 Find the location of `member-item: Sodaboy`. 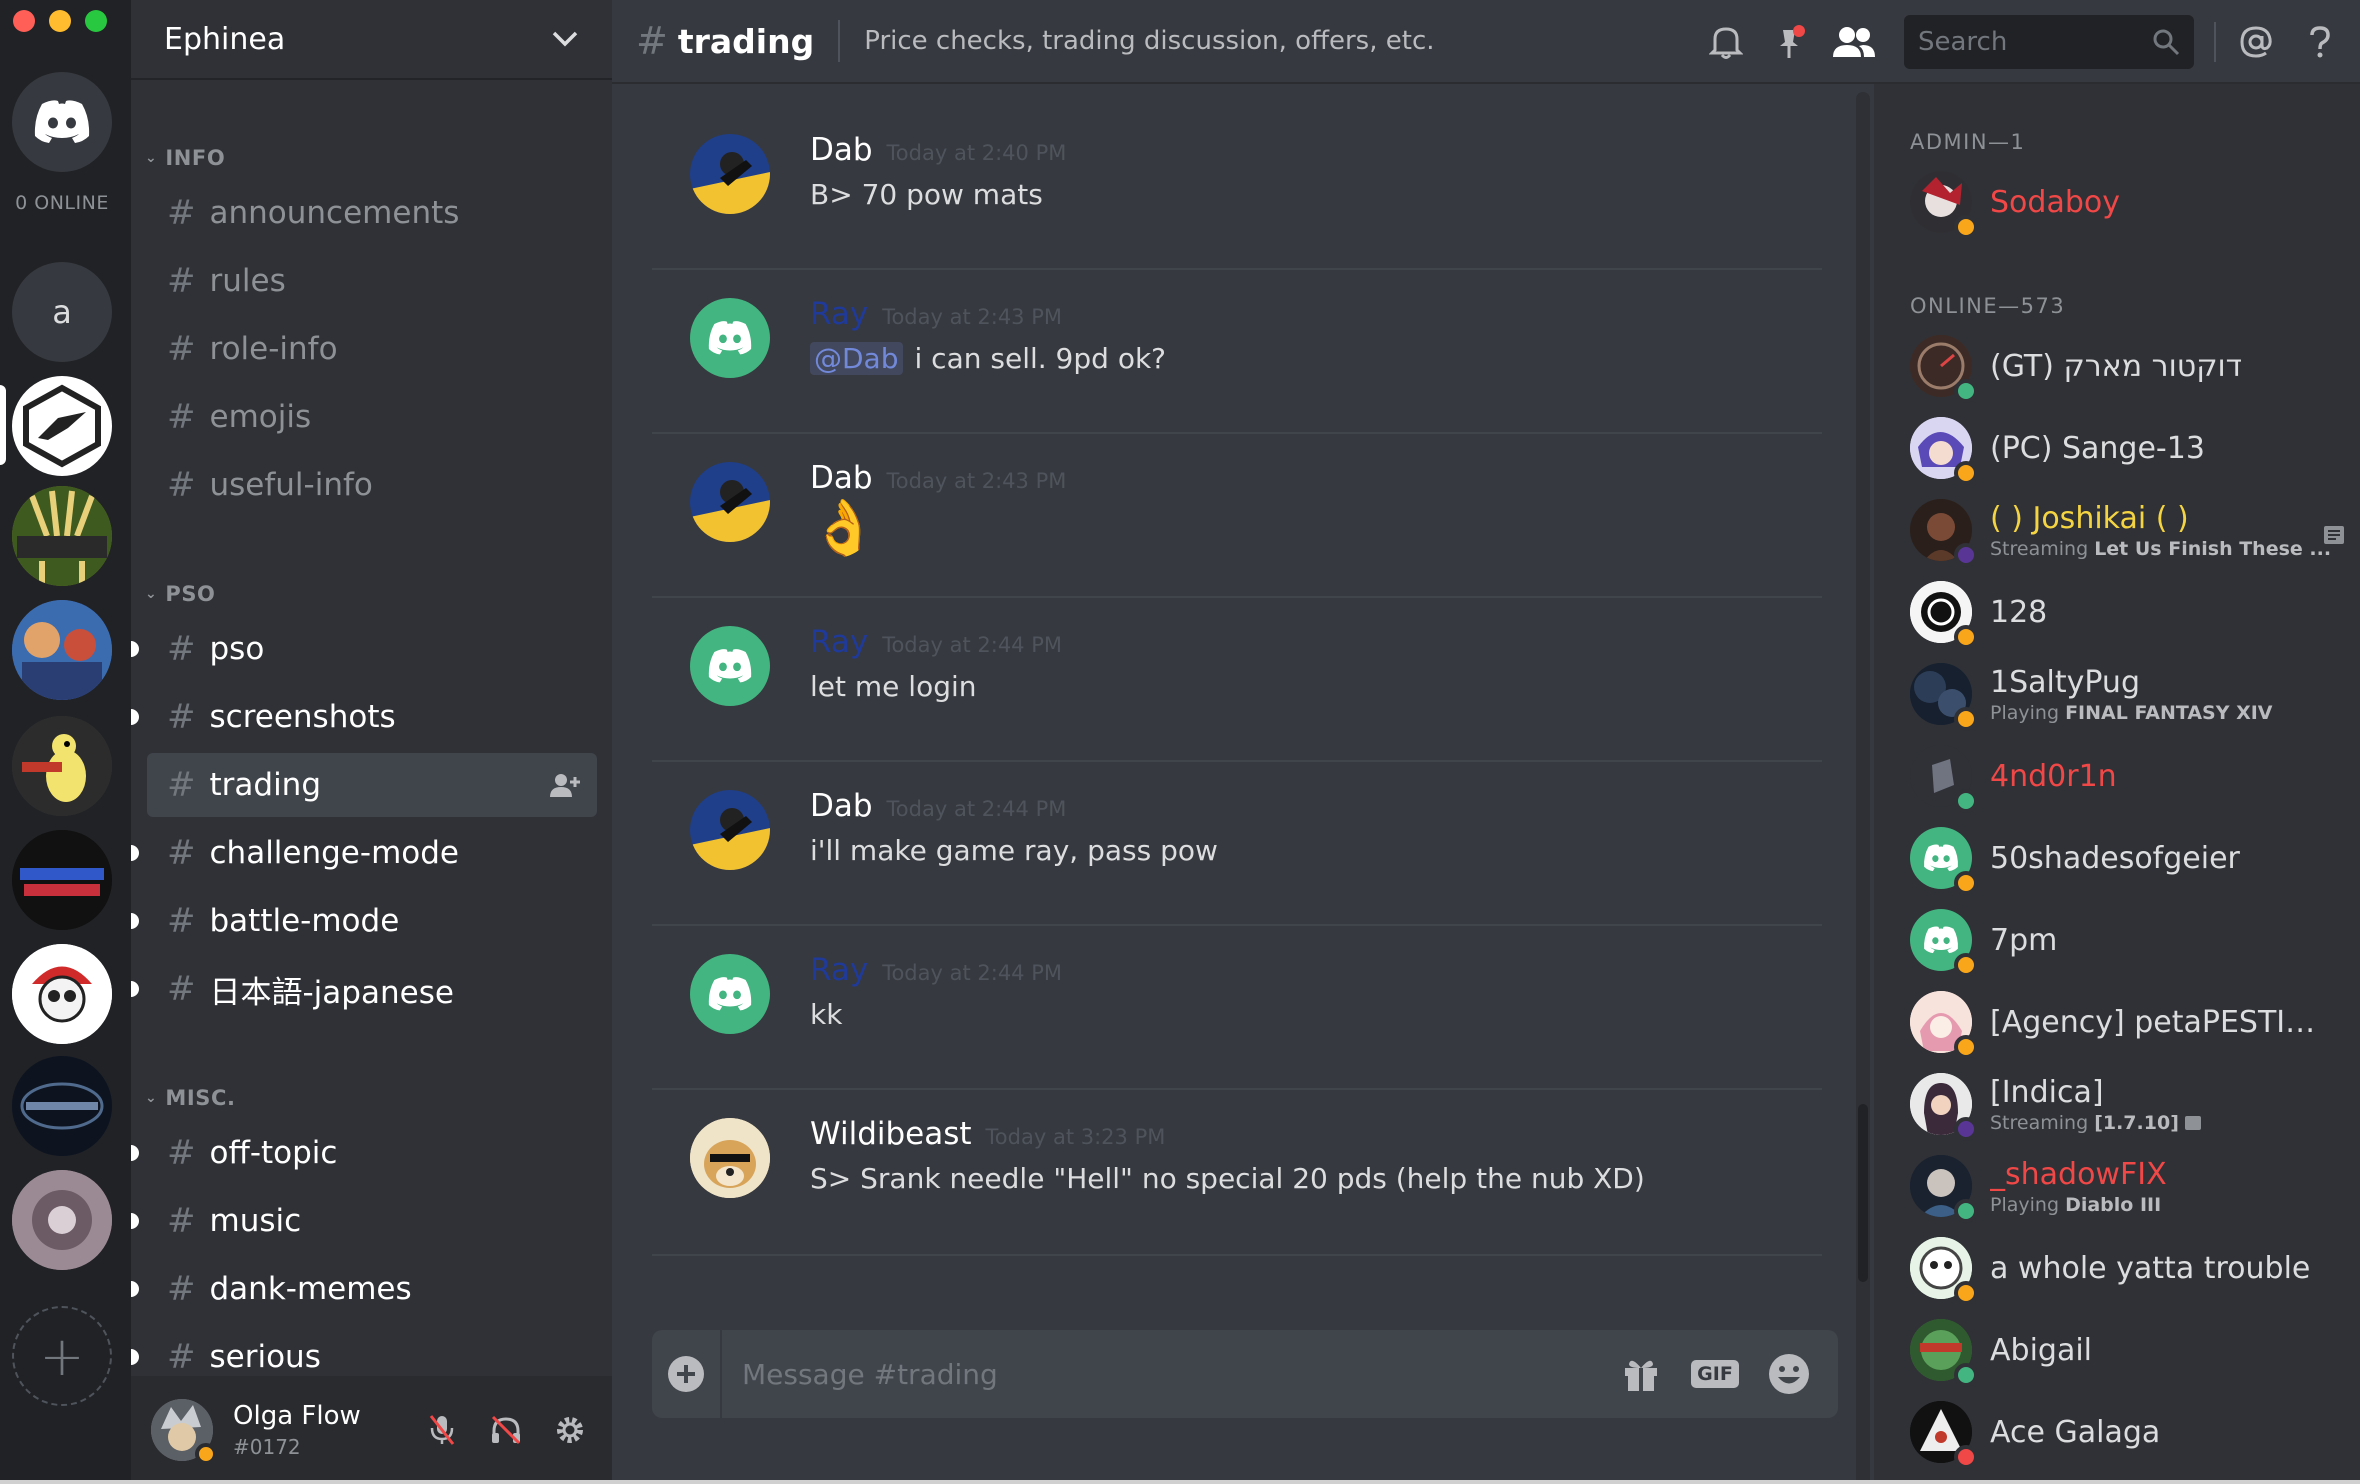

member-item: Sodaboy is located at coordinates (2130, 202).